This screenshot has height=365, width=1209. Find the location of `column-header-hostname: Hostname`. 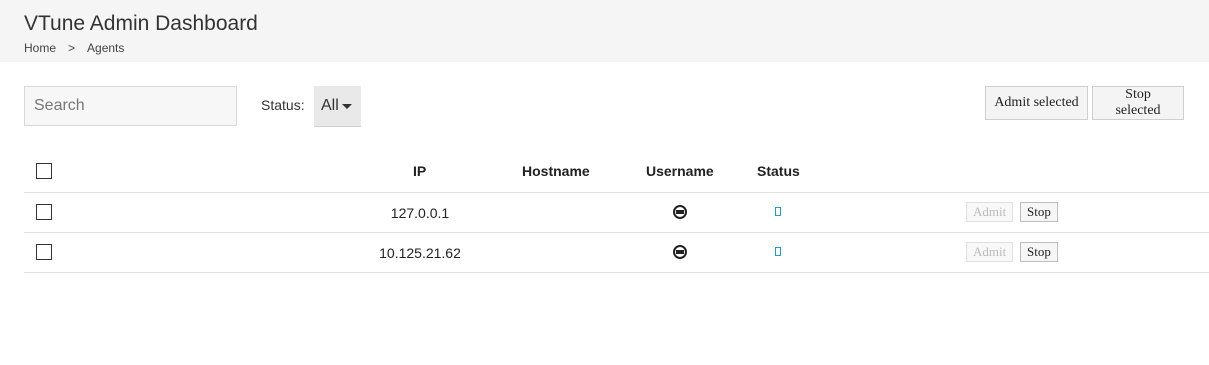

column-header-hostname: Hostname is located at coordinates (556, 171).